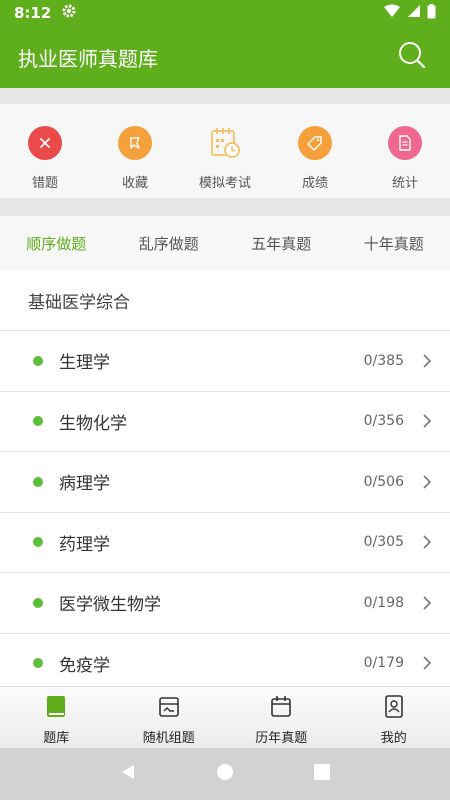 This screenshot has width=450, height=800. What do you see at coordinates (225, 482) in the screenshot?
I see `list-item: 病理学 0/506` at bounding box center [225, 482].